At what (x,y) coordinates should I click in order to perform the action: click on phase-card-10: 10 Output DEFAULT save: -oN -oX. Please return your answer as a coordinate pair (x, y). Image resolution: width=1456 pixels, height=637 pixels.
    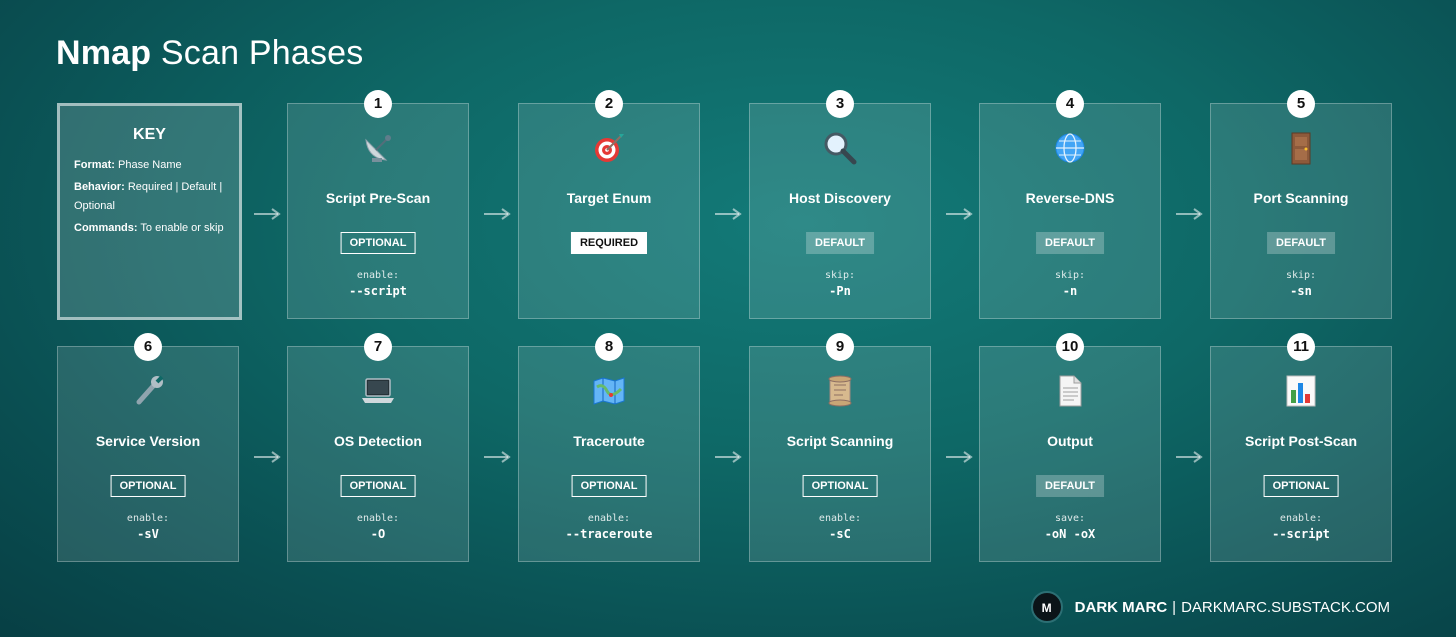
    Looking at the image, I should click on (1070, 447).